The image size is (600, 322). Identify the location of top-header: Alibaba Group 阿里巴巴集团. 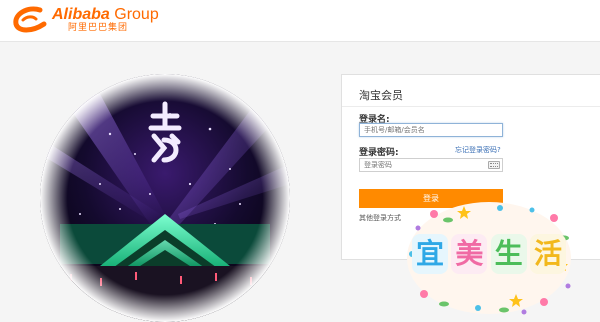
(300, 21).